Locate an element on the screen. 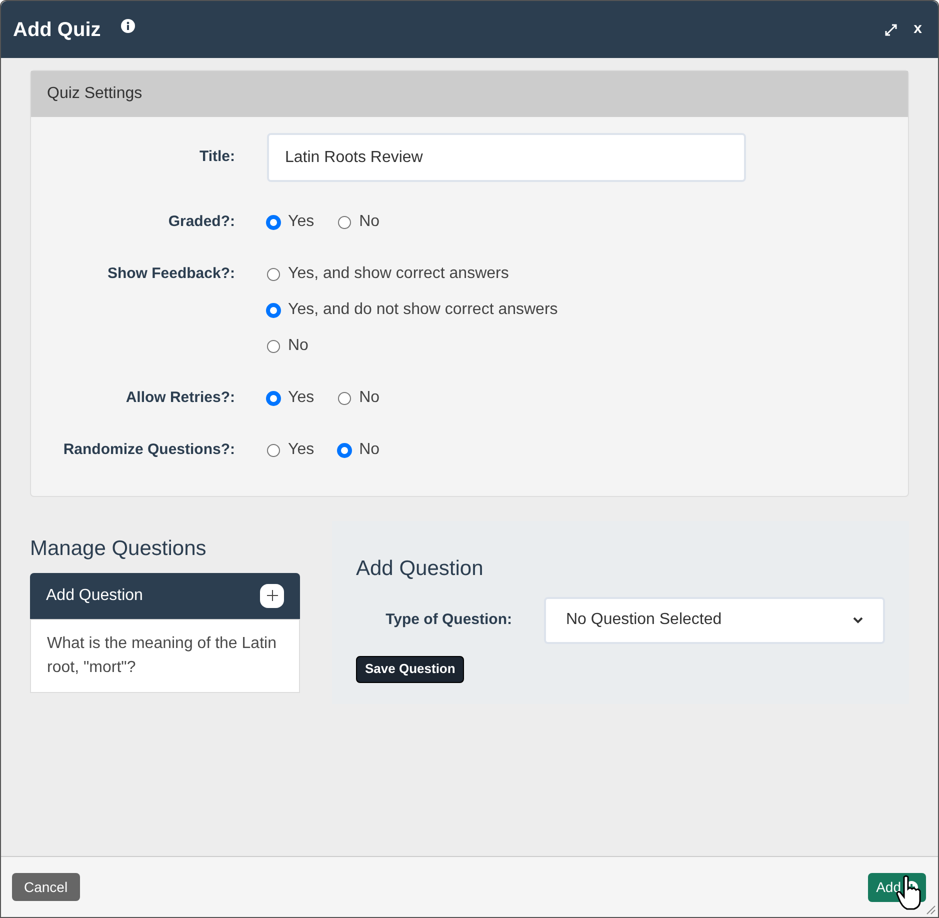  chevron-down-icon is located at coordinates (858, 620).